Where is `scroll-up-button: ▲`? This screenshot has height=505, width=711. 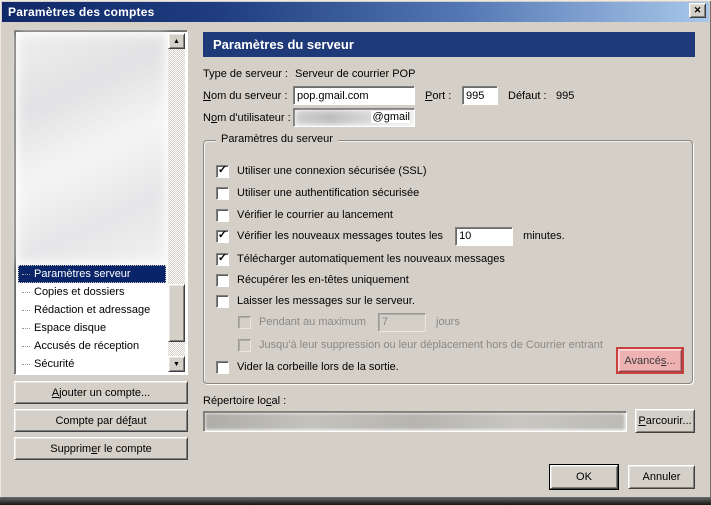 scroll-up-button: ▲ is located at coordinates (176, 41).